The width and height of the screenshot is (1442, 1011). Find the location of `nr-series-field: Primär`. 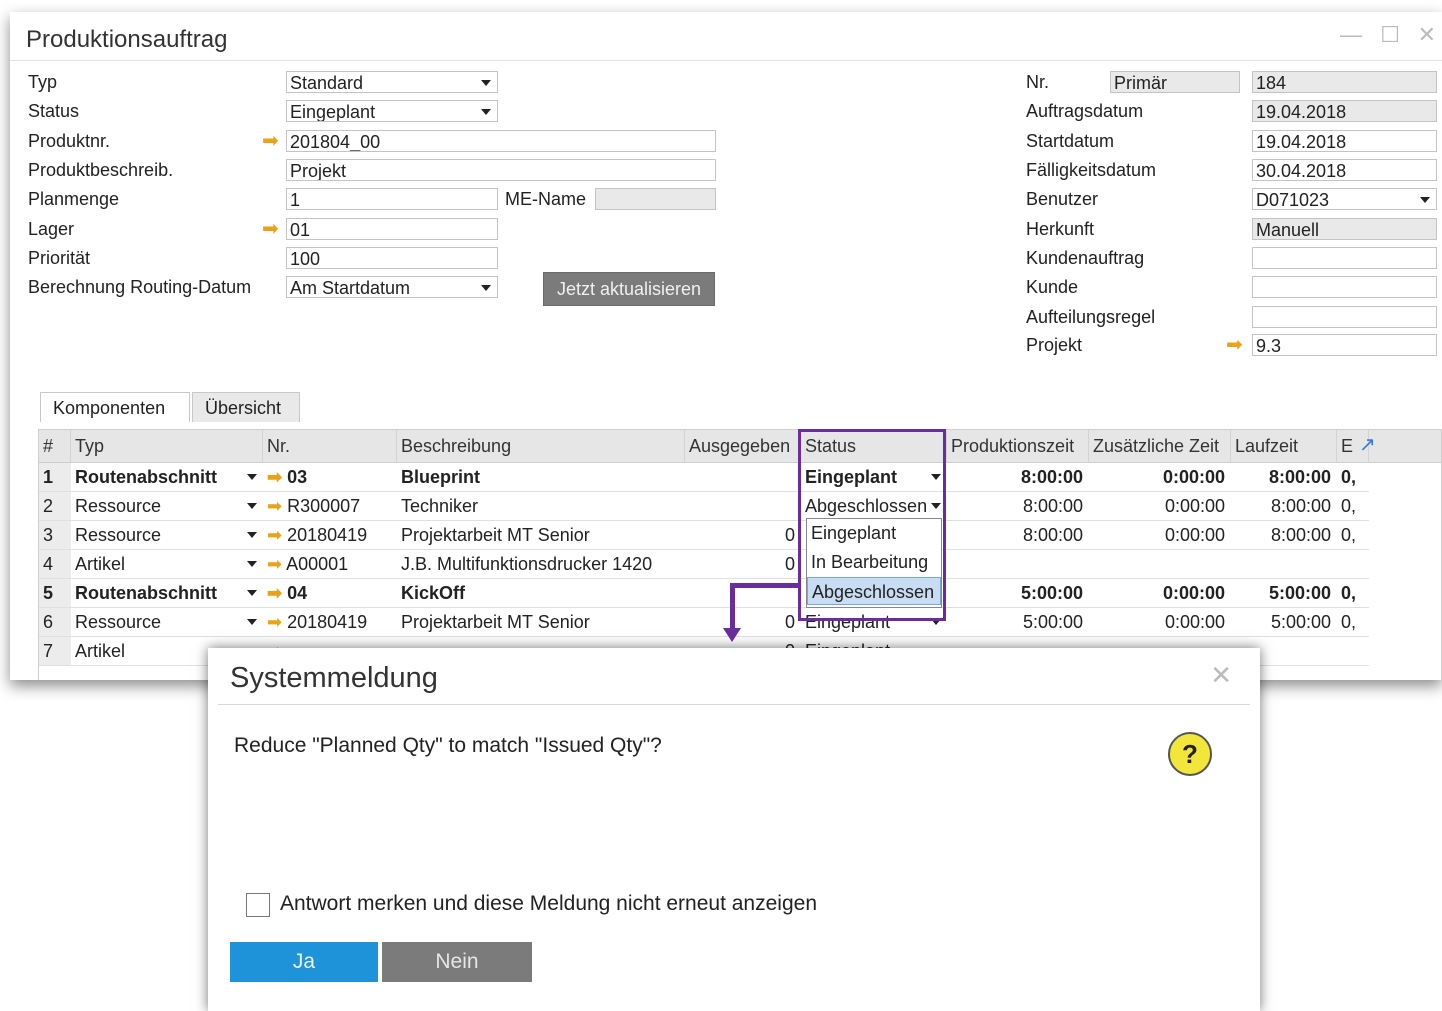

nr-series-field: Primär is located at coordinates (1175, 82).